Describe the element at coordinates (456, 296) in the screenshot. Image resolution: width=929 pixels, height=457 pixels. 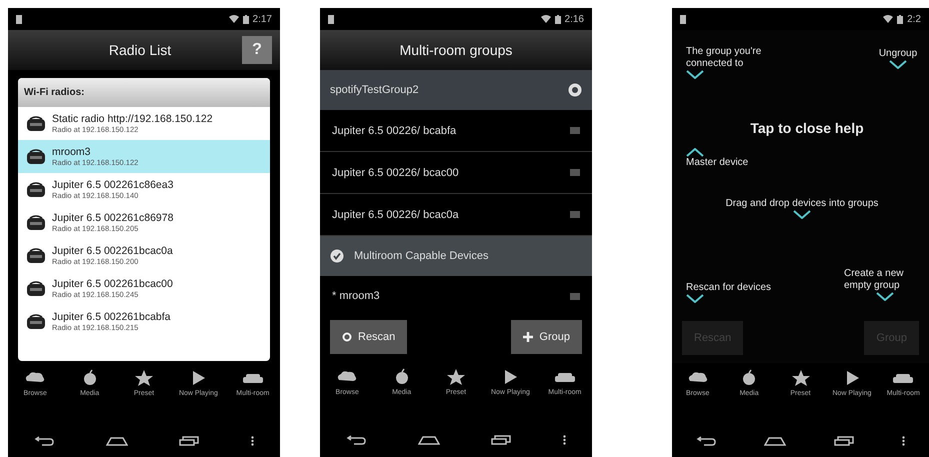
I see `device-row: * mroom3` at that location.